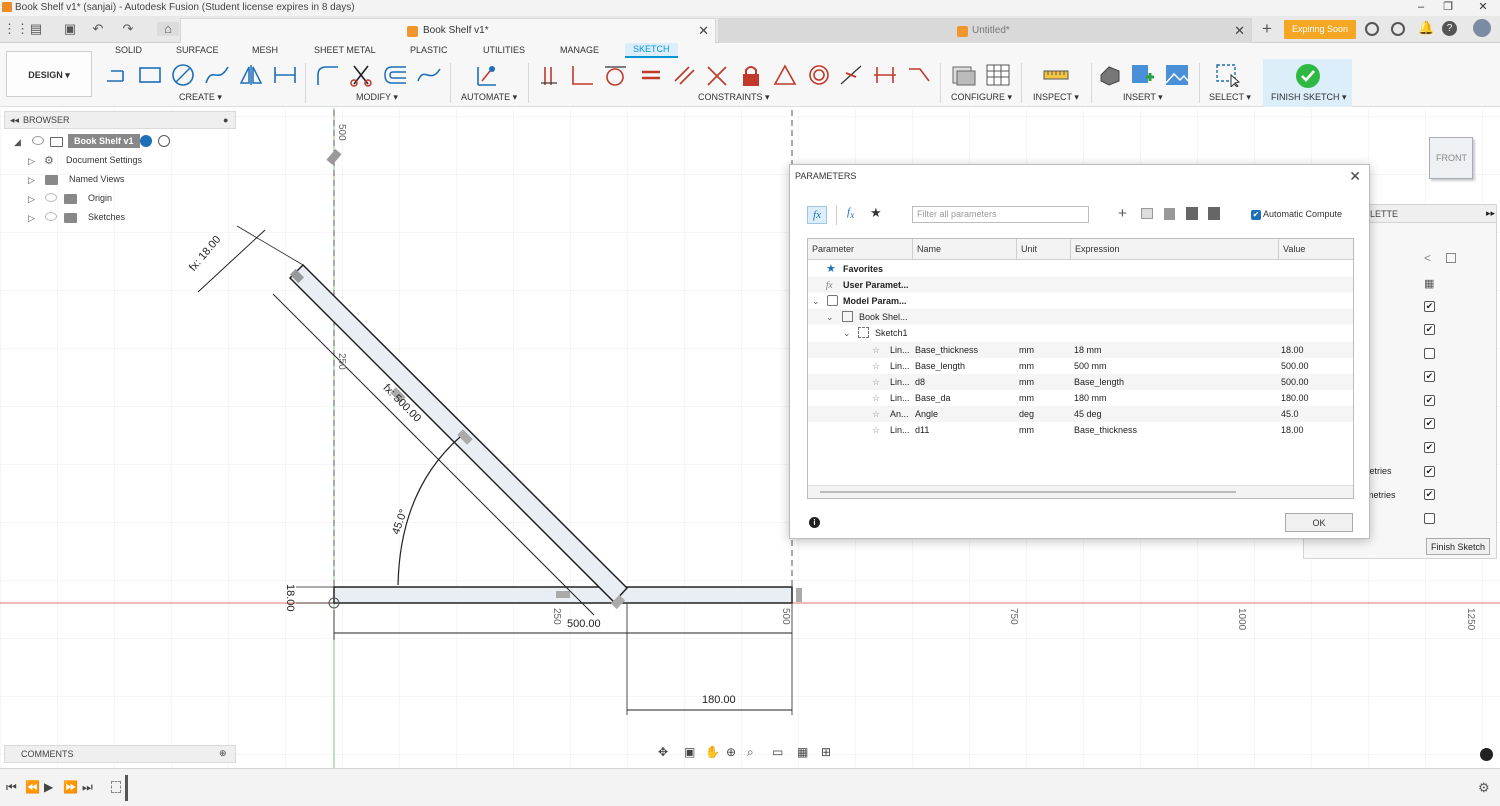  I want to click on browser-item-sketches: ▷ Sketches, so click(132, 218).